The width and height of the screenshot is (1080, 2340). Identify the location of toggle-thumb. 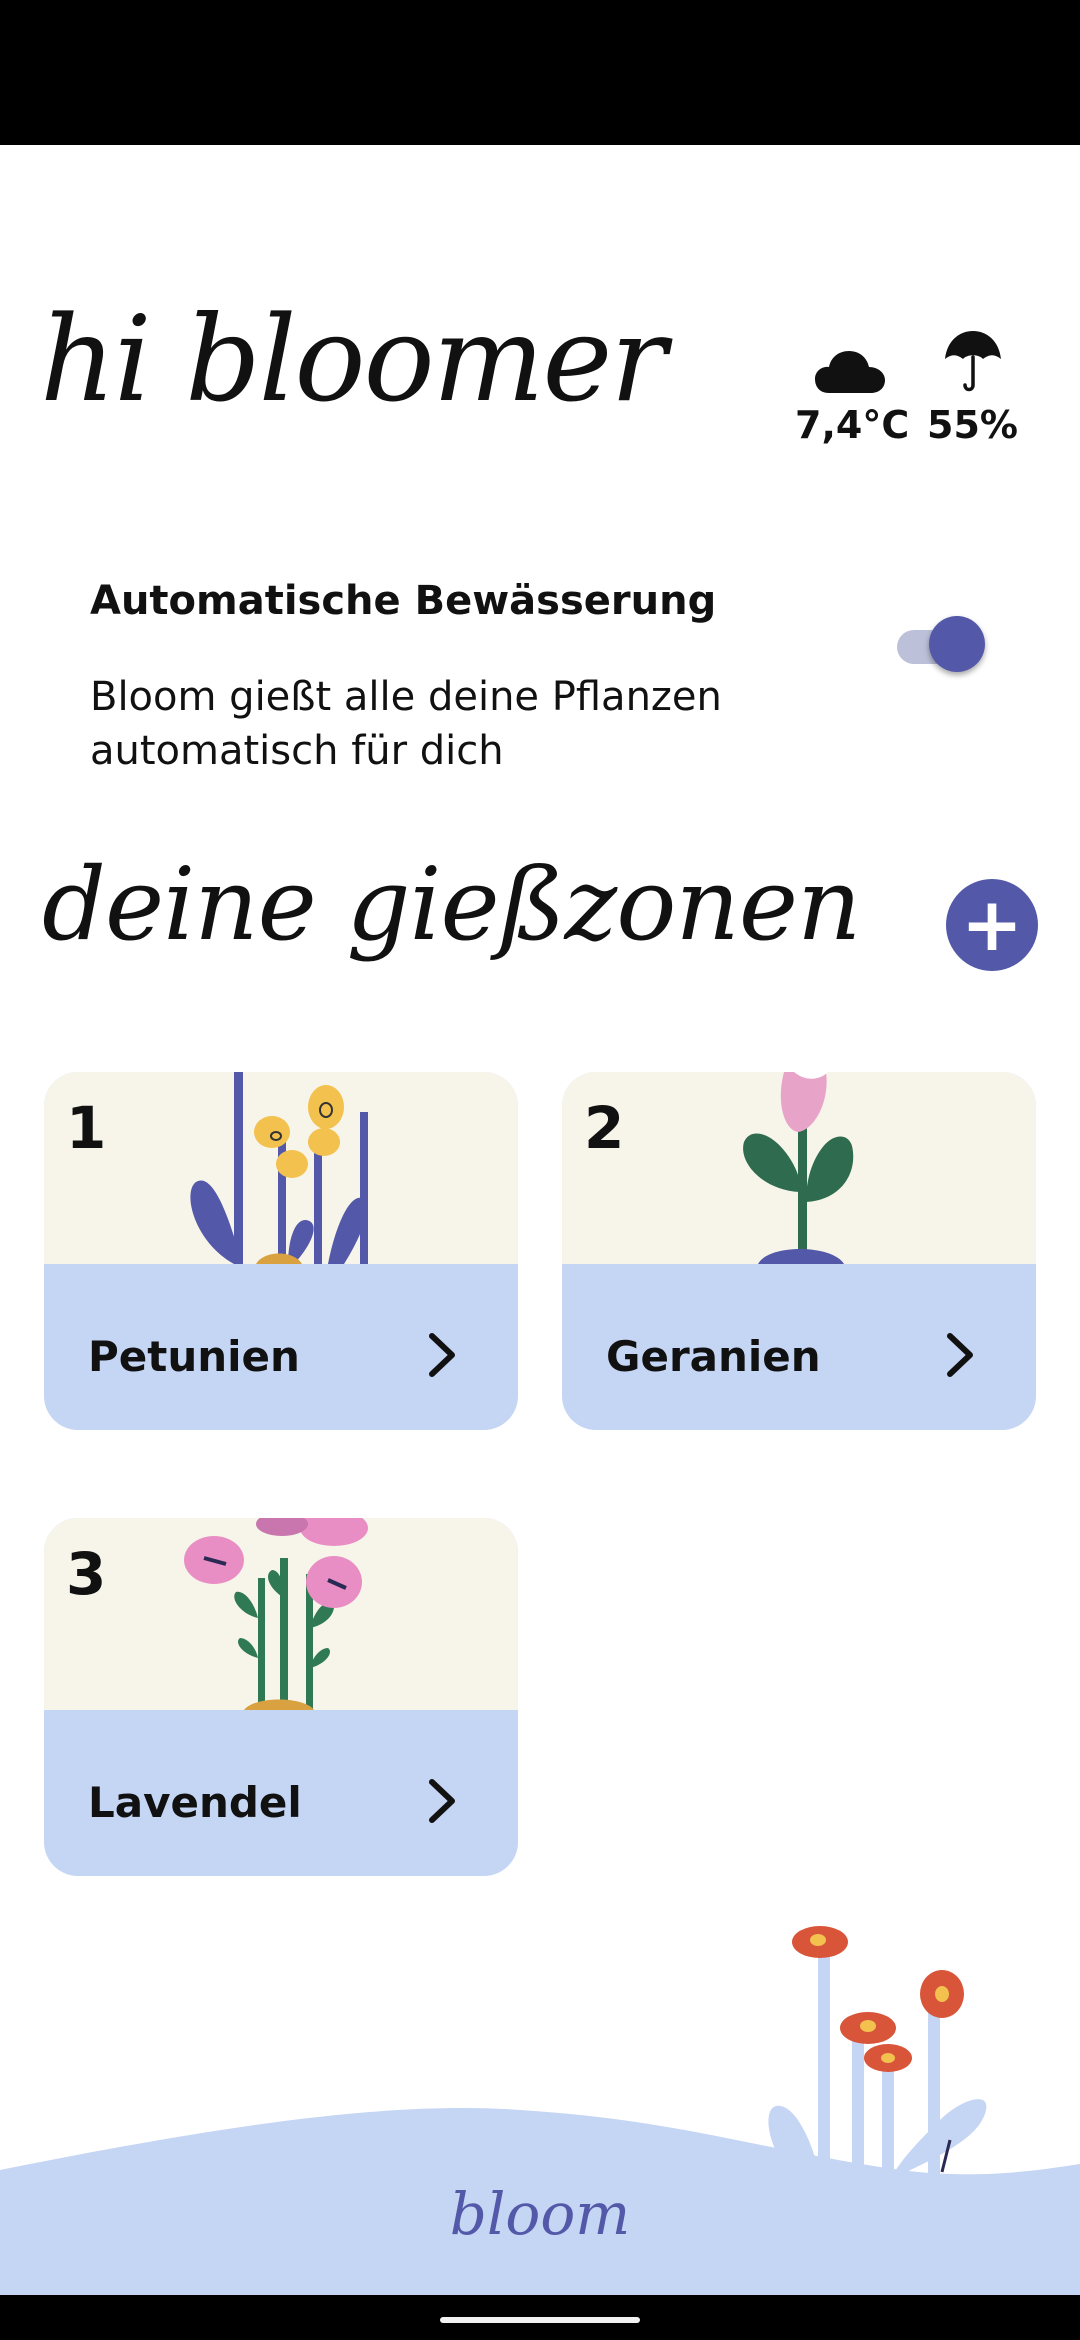
(957, 644).